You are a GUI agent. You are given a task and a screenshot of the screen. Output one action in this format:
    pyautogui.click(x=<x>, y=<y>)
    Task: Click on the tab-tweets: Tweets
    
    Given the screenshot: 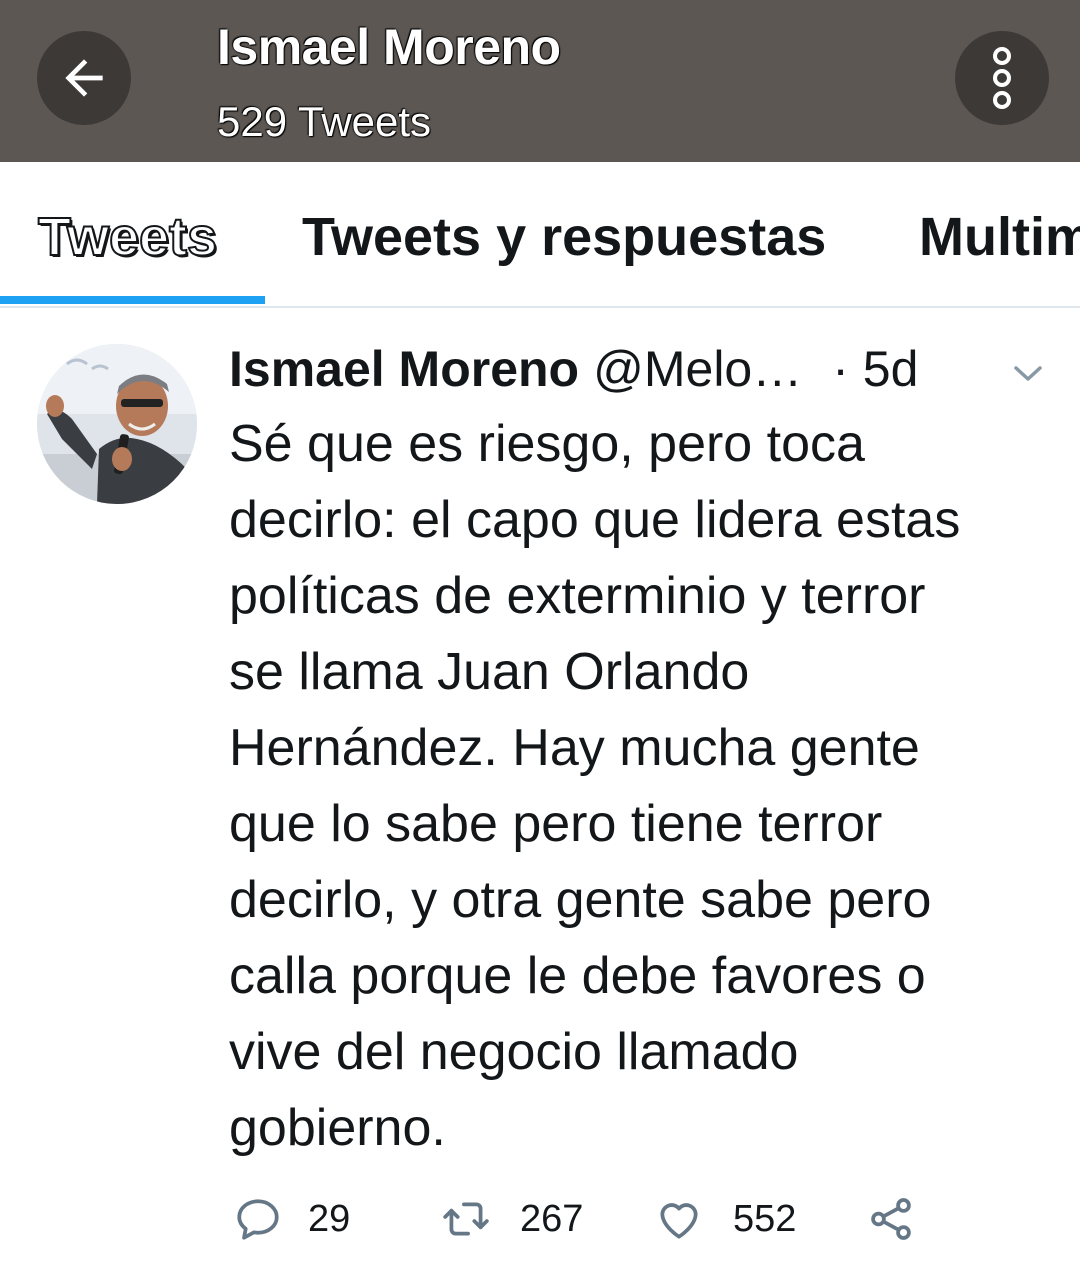 What is the action you would take?
    pyautogui.click(x=127, y=237)
    